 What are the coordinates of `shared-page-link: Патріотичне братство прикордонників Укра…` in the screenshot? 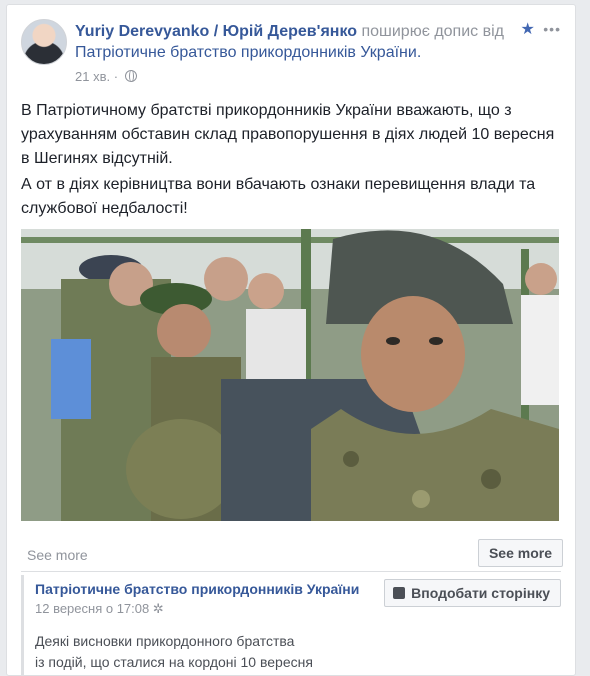 It's located at (248, 52).